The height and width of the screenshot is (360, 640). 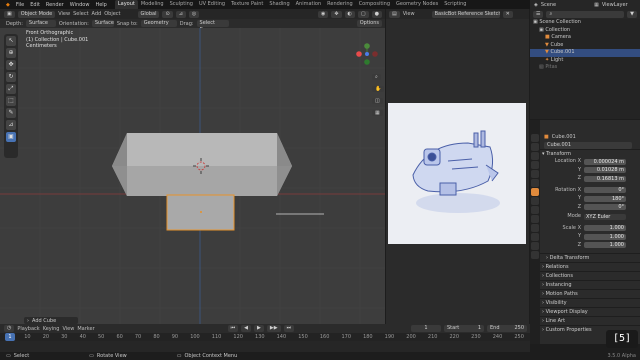 I want to click on rotation-x-field: 0°, so click(x=605, y=190).